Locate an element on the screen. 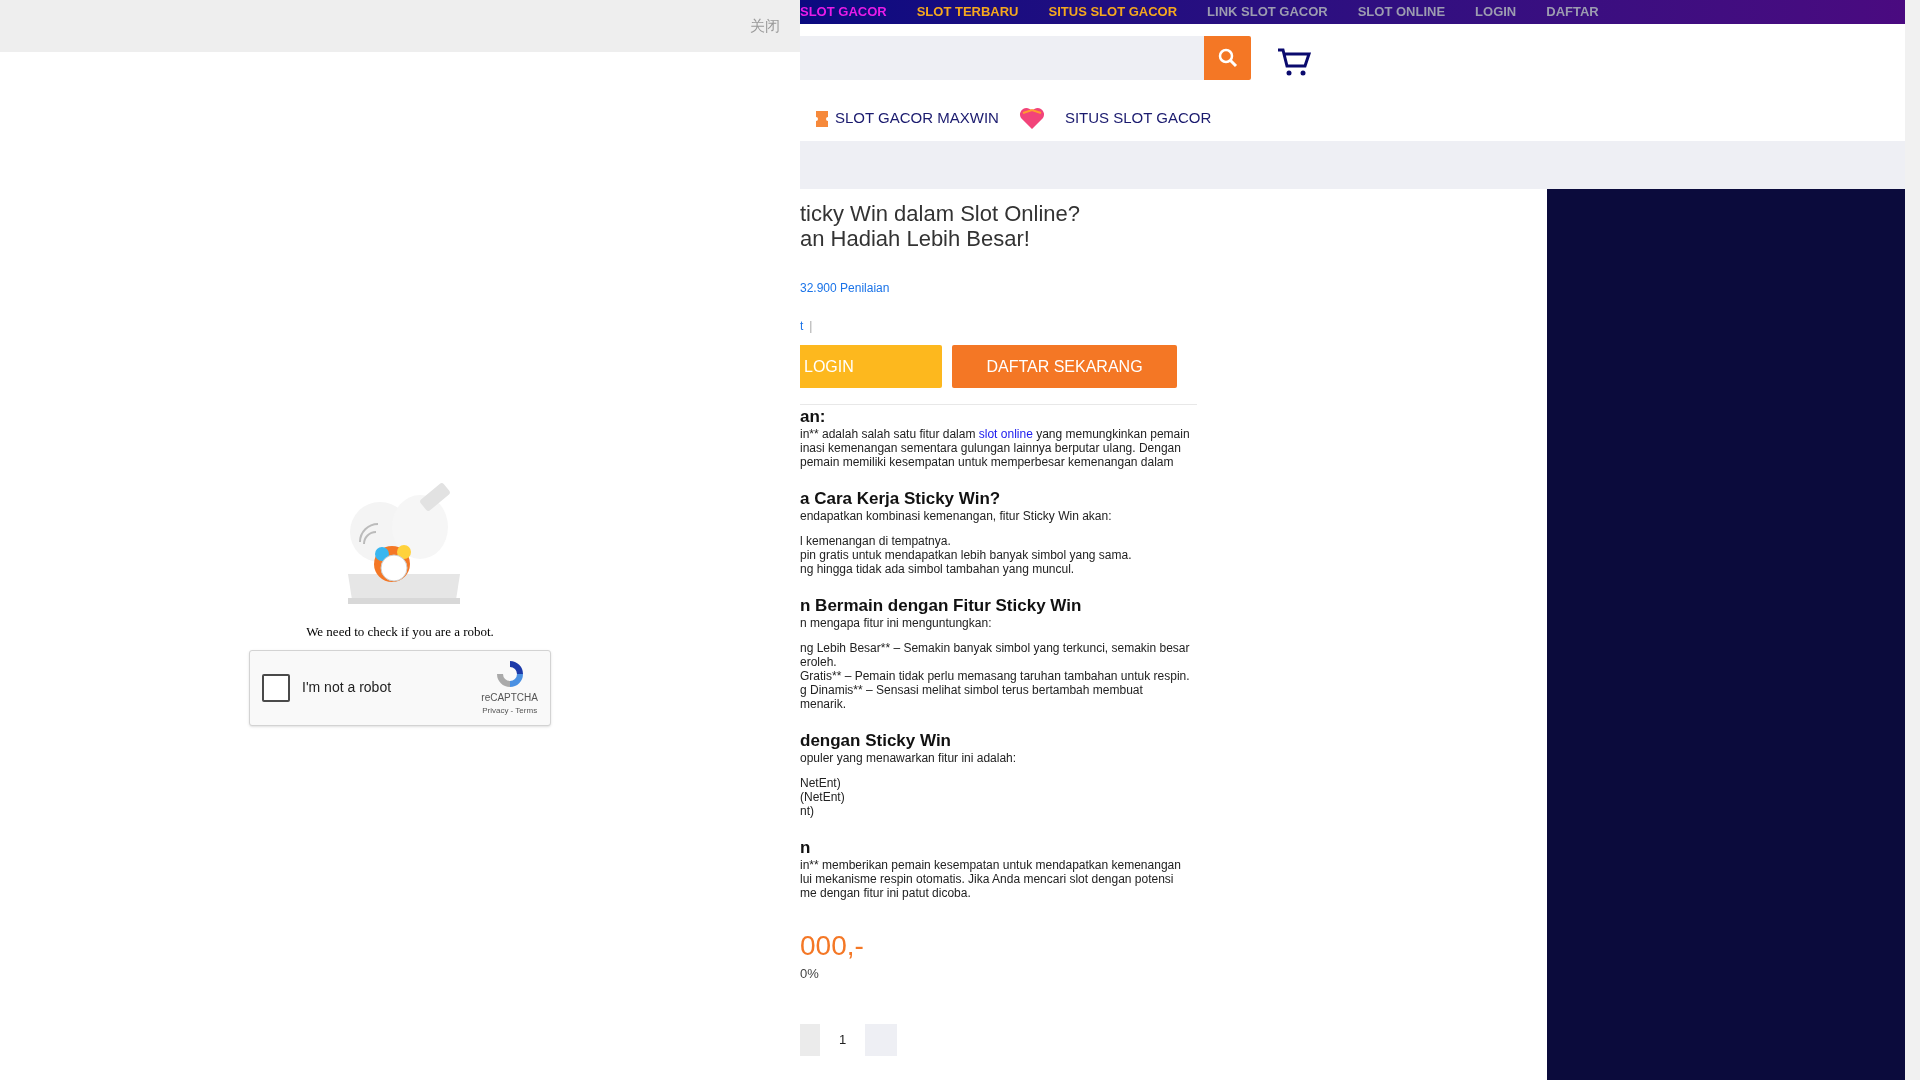 This screenshot has height=1080, width=1920. body-text: eroleh. is located at coordinates (819, 662).